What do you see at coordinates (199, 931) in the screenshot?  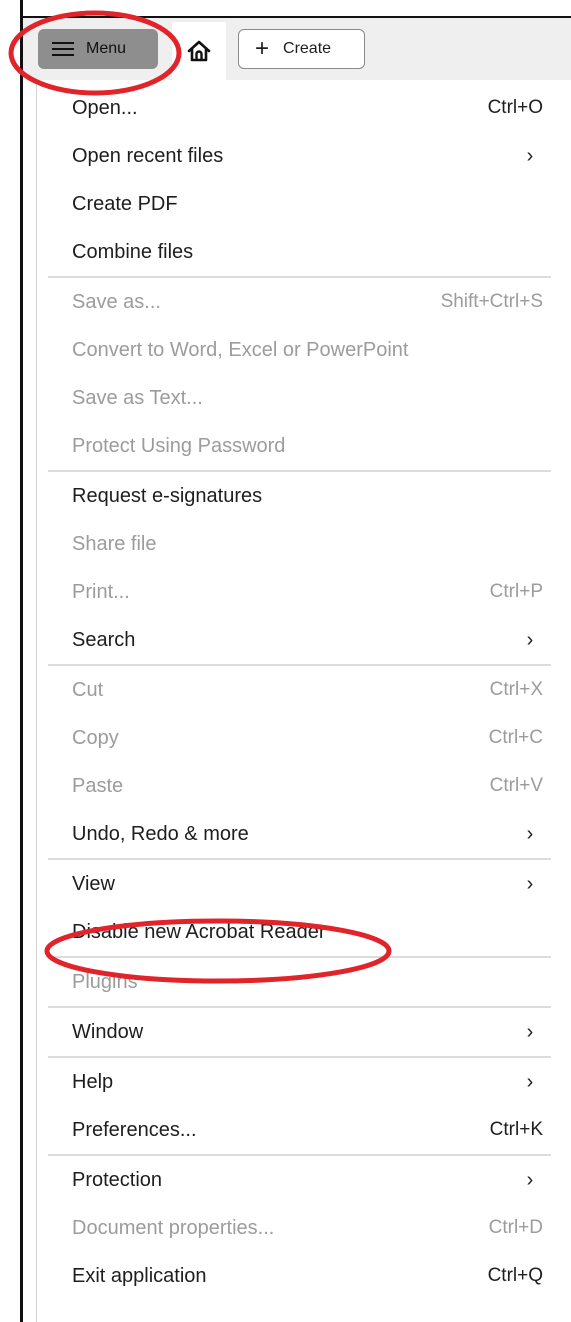 I see `menu-item-label: Disable new Acrobat Reader` at bounding box center [199, 931].